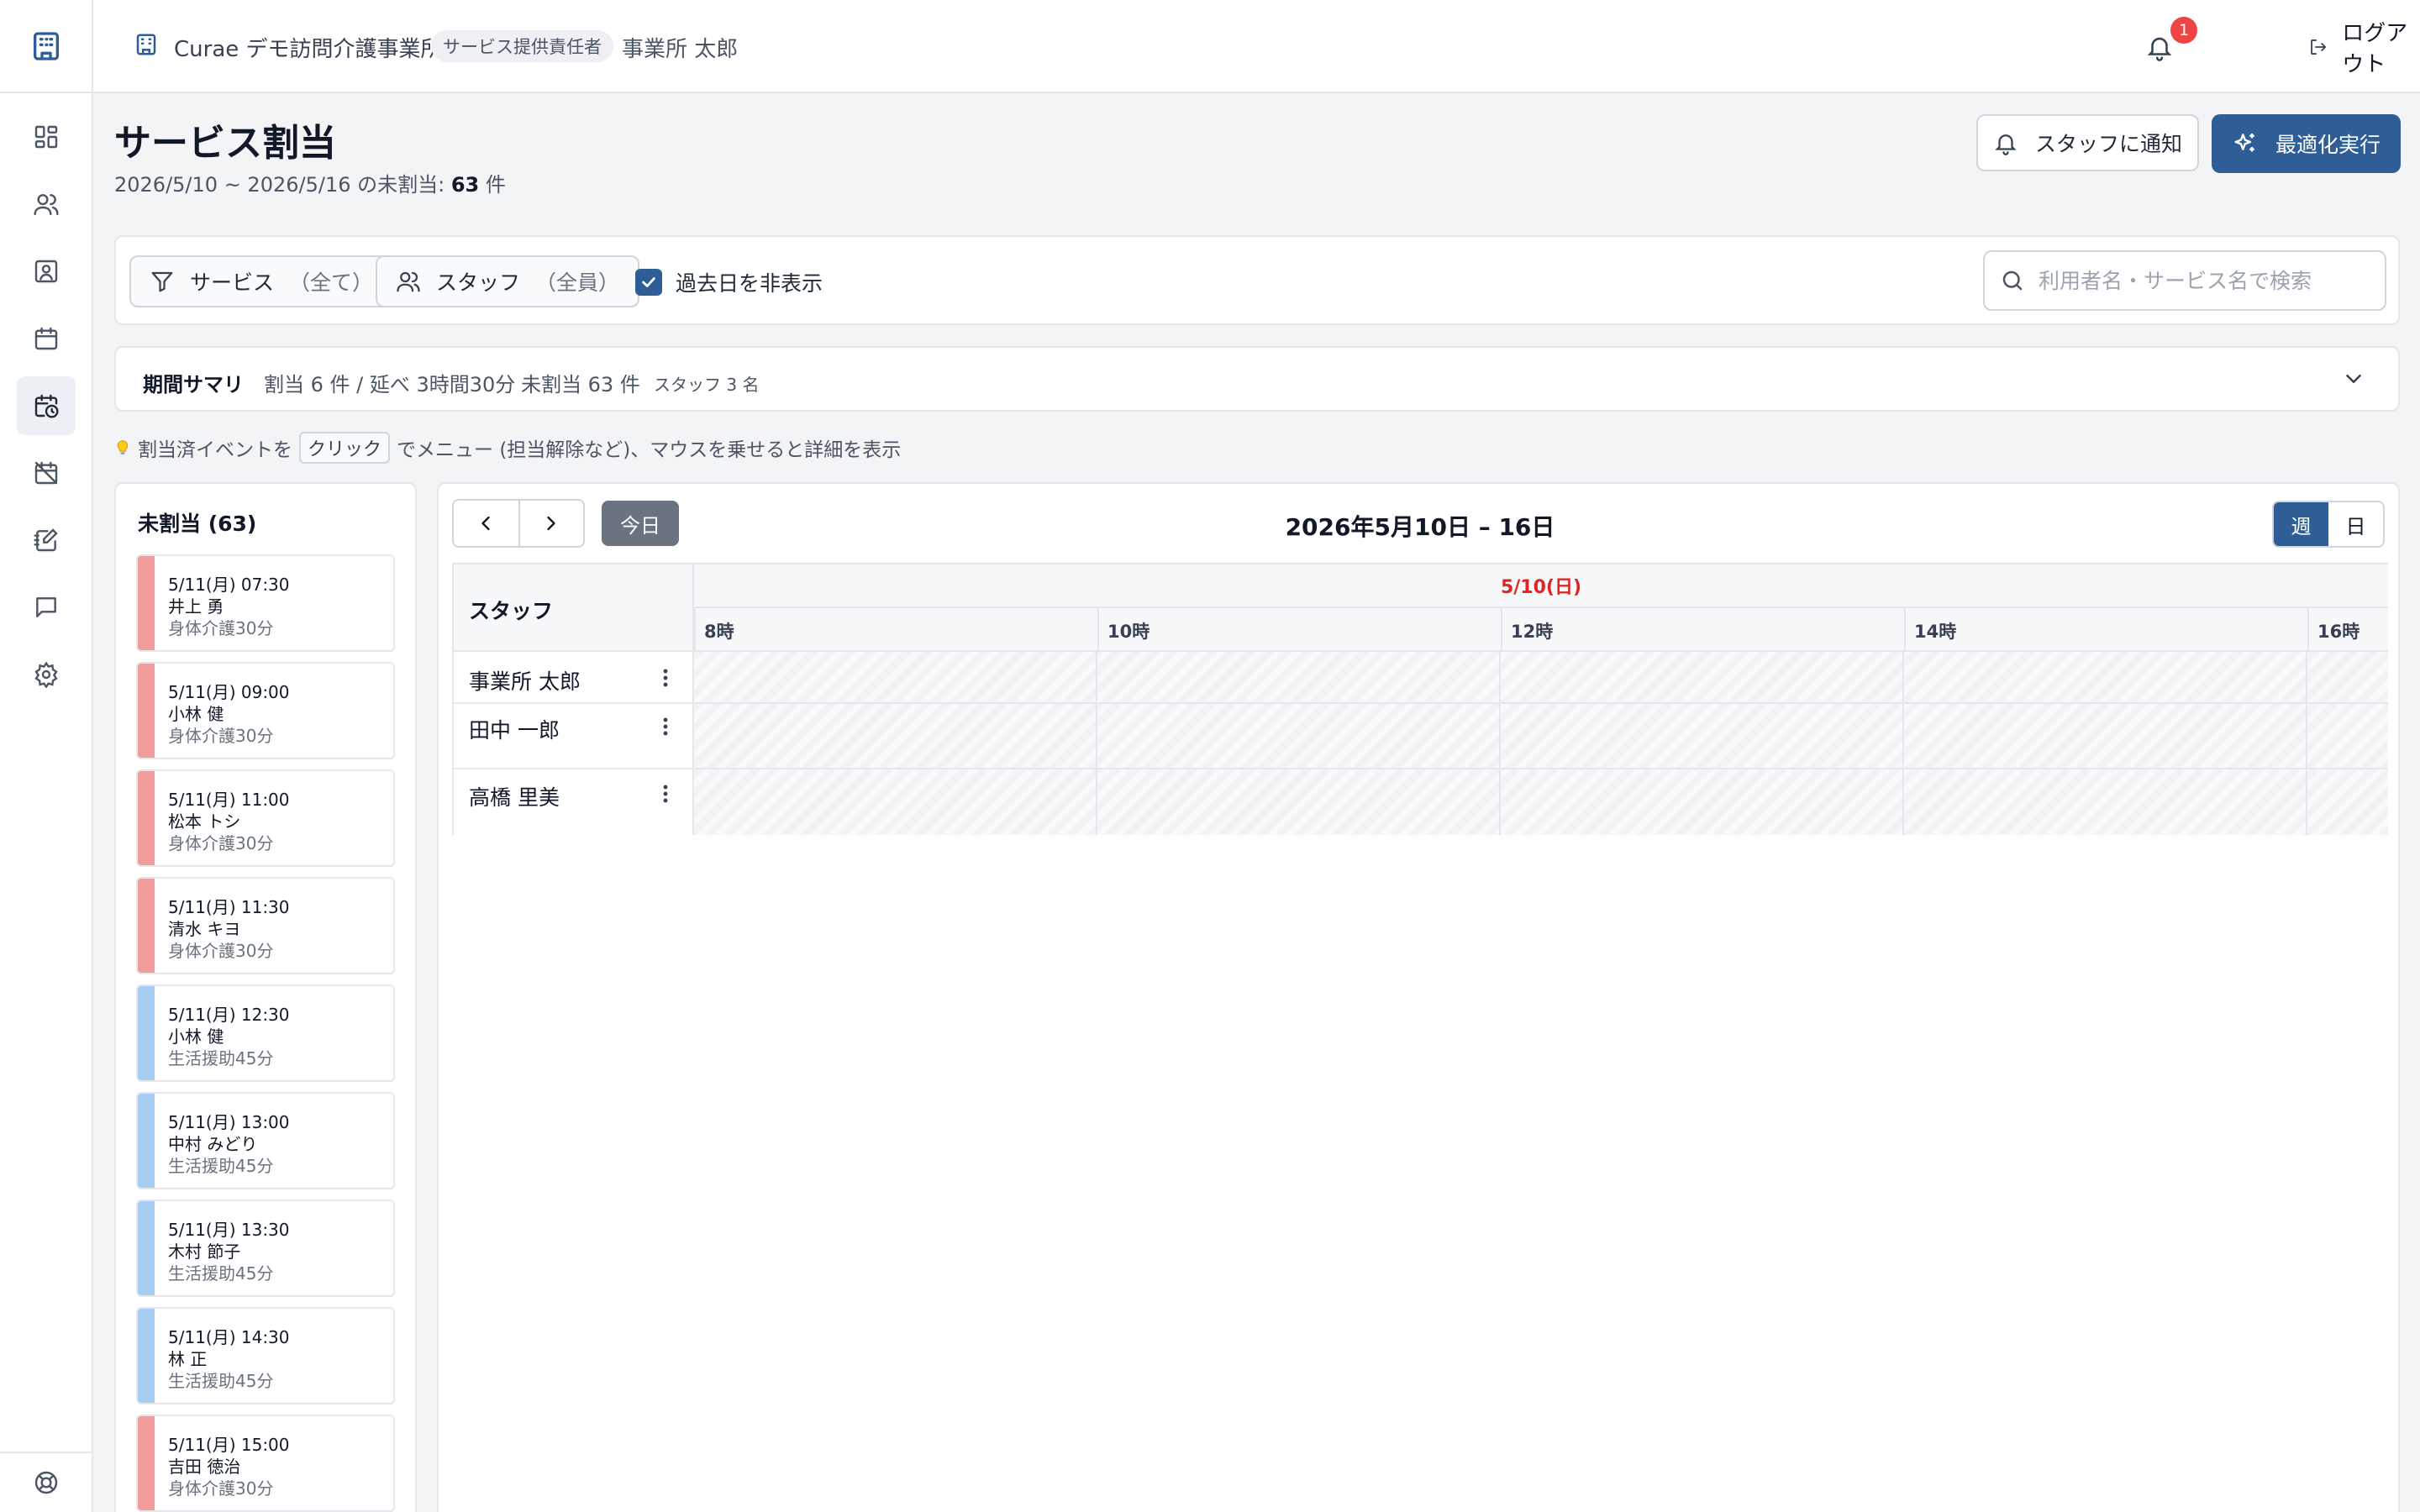 The height and width of the screenshot is (1512, 2420). Describe the element at coordinates (525, 681) in the screenshot. I see `staff-name: 事業所 太郎` at that location.